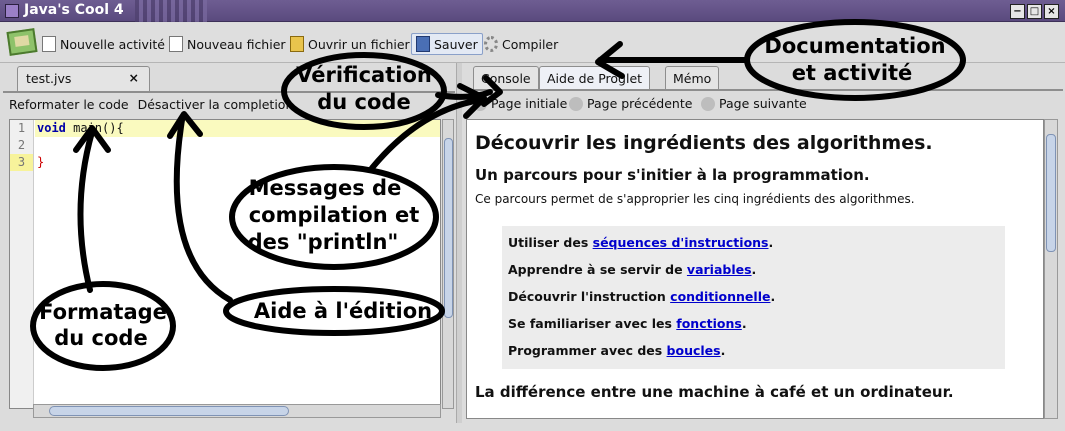  I want to click on home-page-label: Page initiale, so click(529, 103).